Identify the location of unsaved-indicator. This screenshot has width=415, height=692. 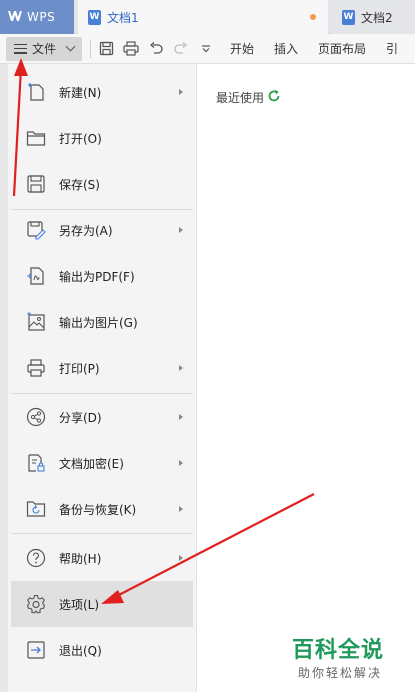
(313, 17).